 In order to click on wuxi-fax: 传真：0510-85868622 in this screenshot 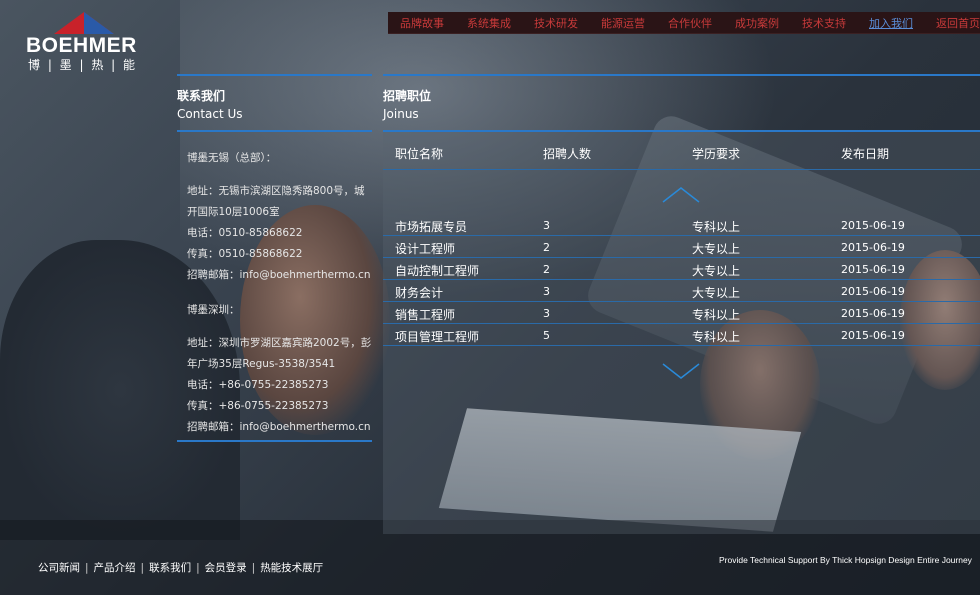, I will do `click(245, 254)`.